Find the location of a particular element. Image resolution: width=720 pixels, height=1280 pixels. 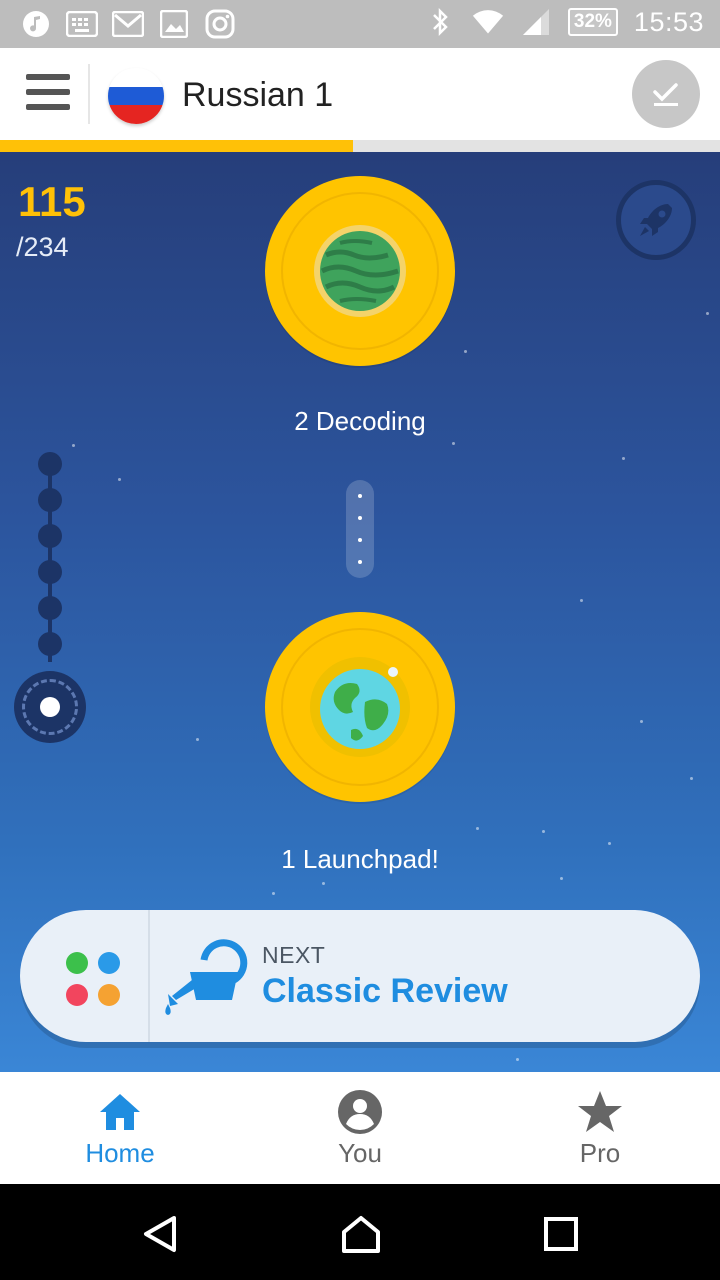

earth-icon is located at coordinates (360, 707).